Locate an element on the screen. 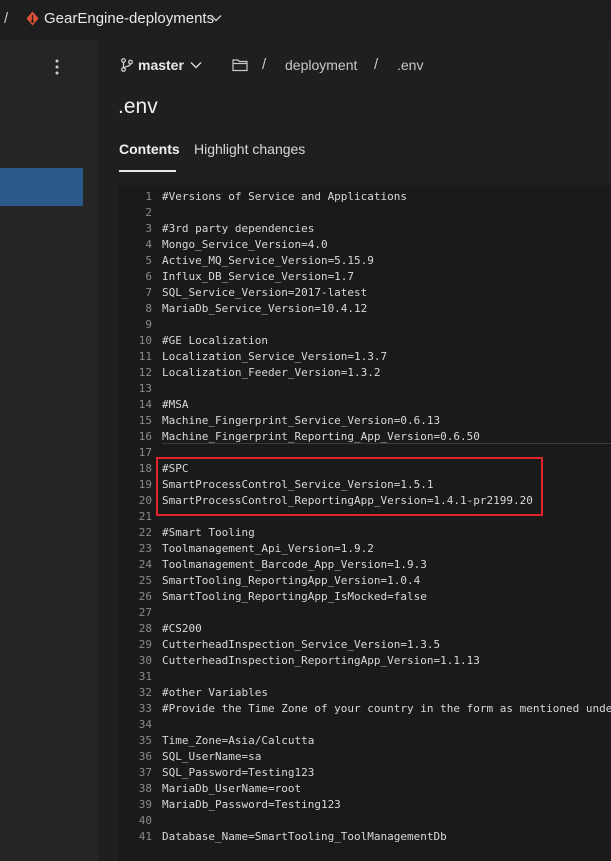  line-text: Mongo_Service_Version=4.0 is located at coordinates (245, 244).